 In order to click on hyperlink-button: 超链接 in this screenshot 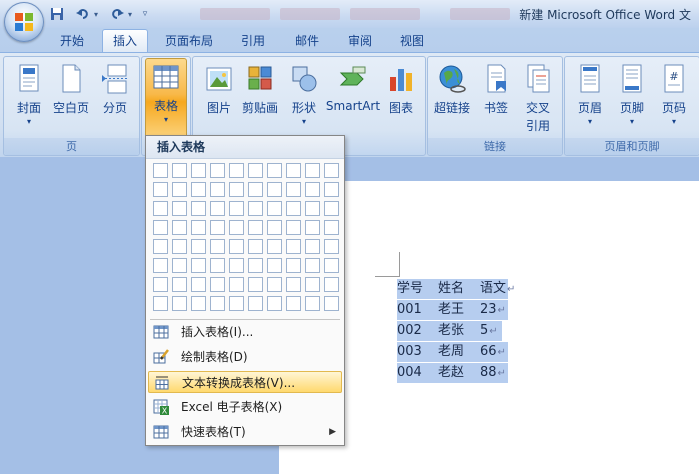, I will do `click(452, 97)`.